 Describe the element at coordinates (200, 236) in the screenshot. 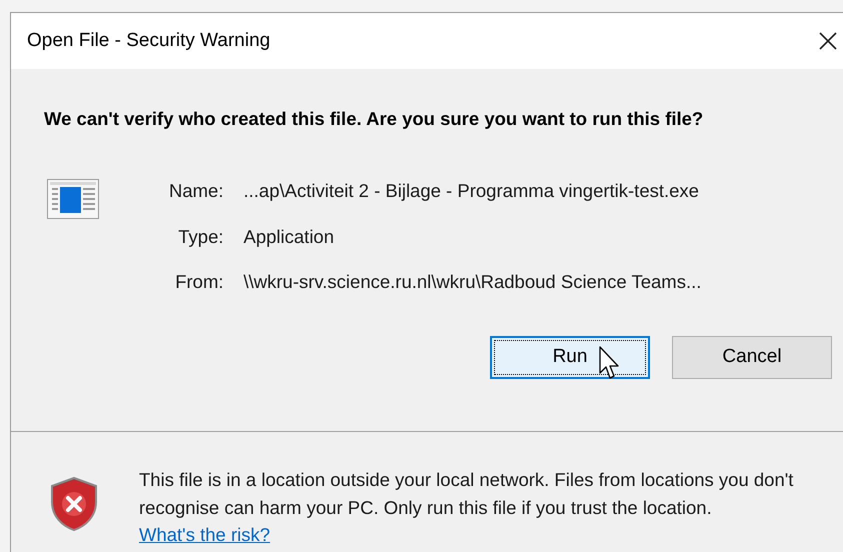

I see `detail-label: Type:` at that location.